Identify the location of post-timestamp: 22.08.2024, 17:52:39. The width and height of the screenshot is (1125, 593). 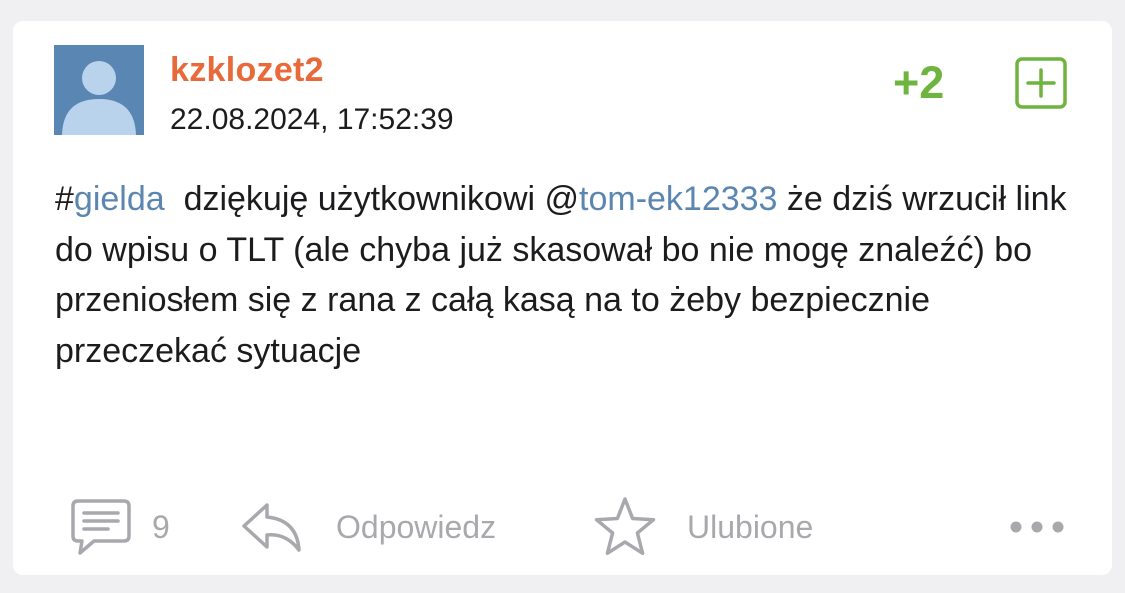
(312, 119).